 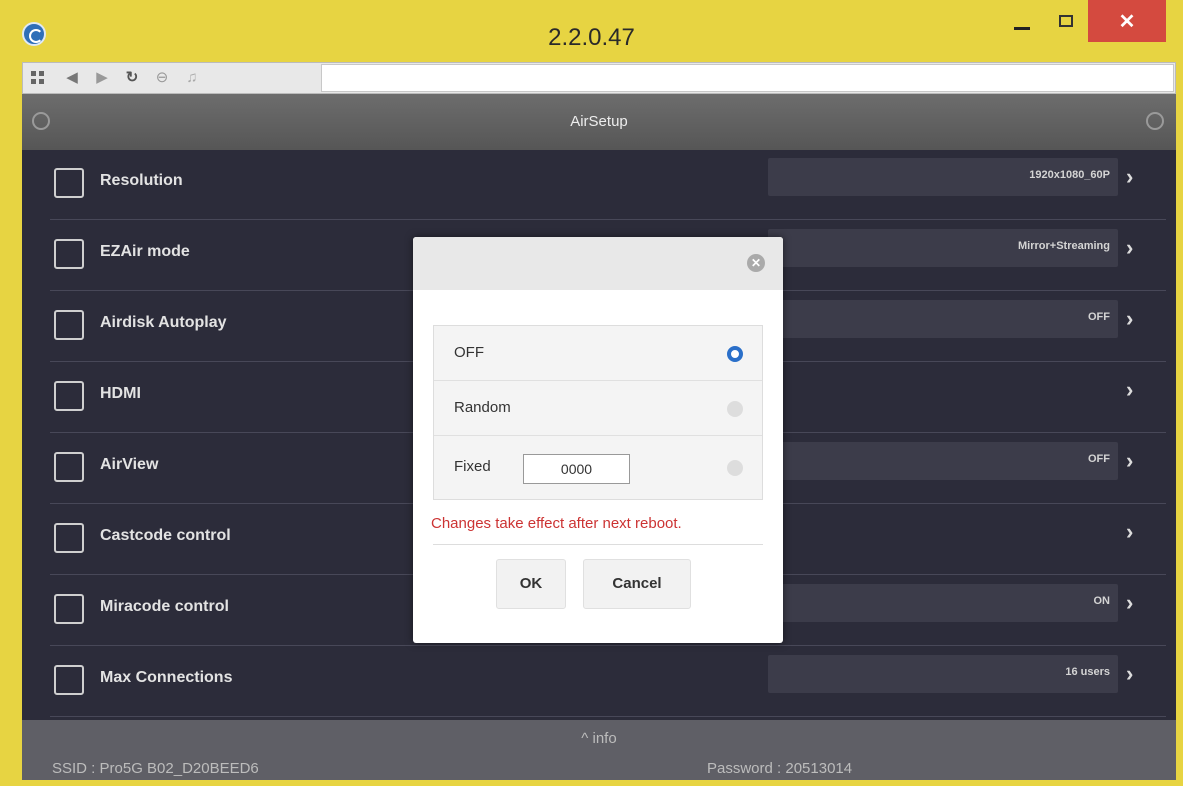 I want to click on browser-toolbar: ◀ ▶ ↻ ⊖ ♫, so click(x=599, y=78).